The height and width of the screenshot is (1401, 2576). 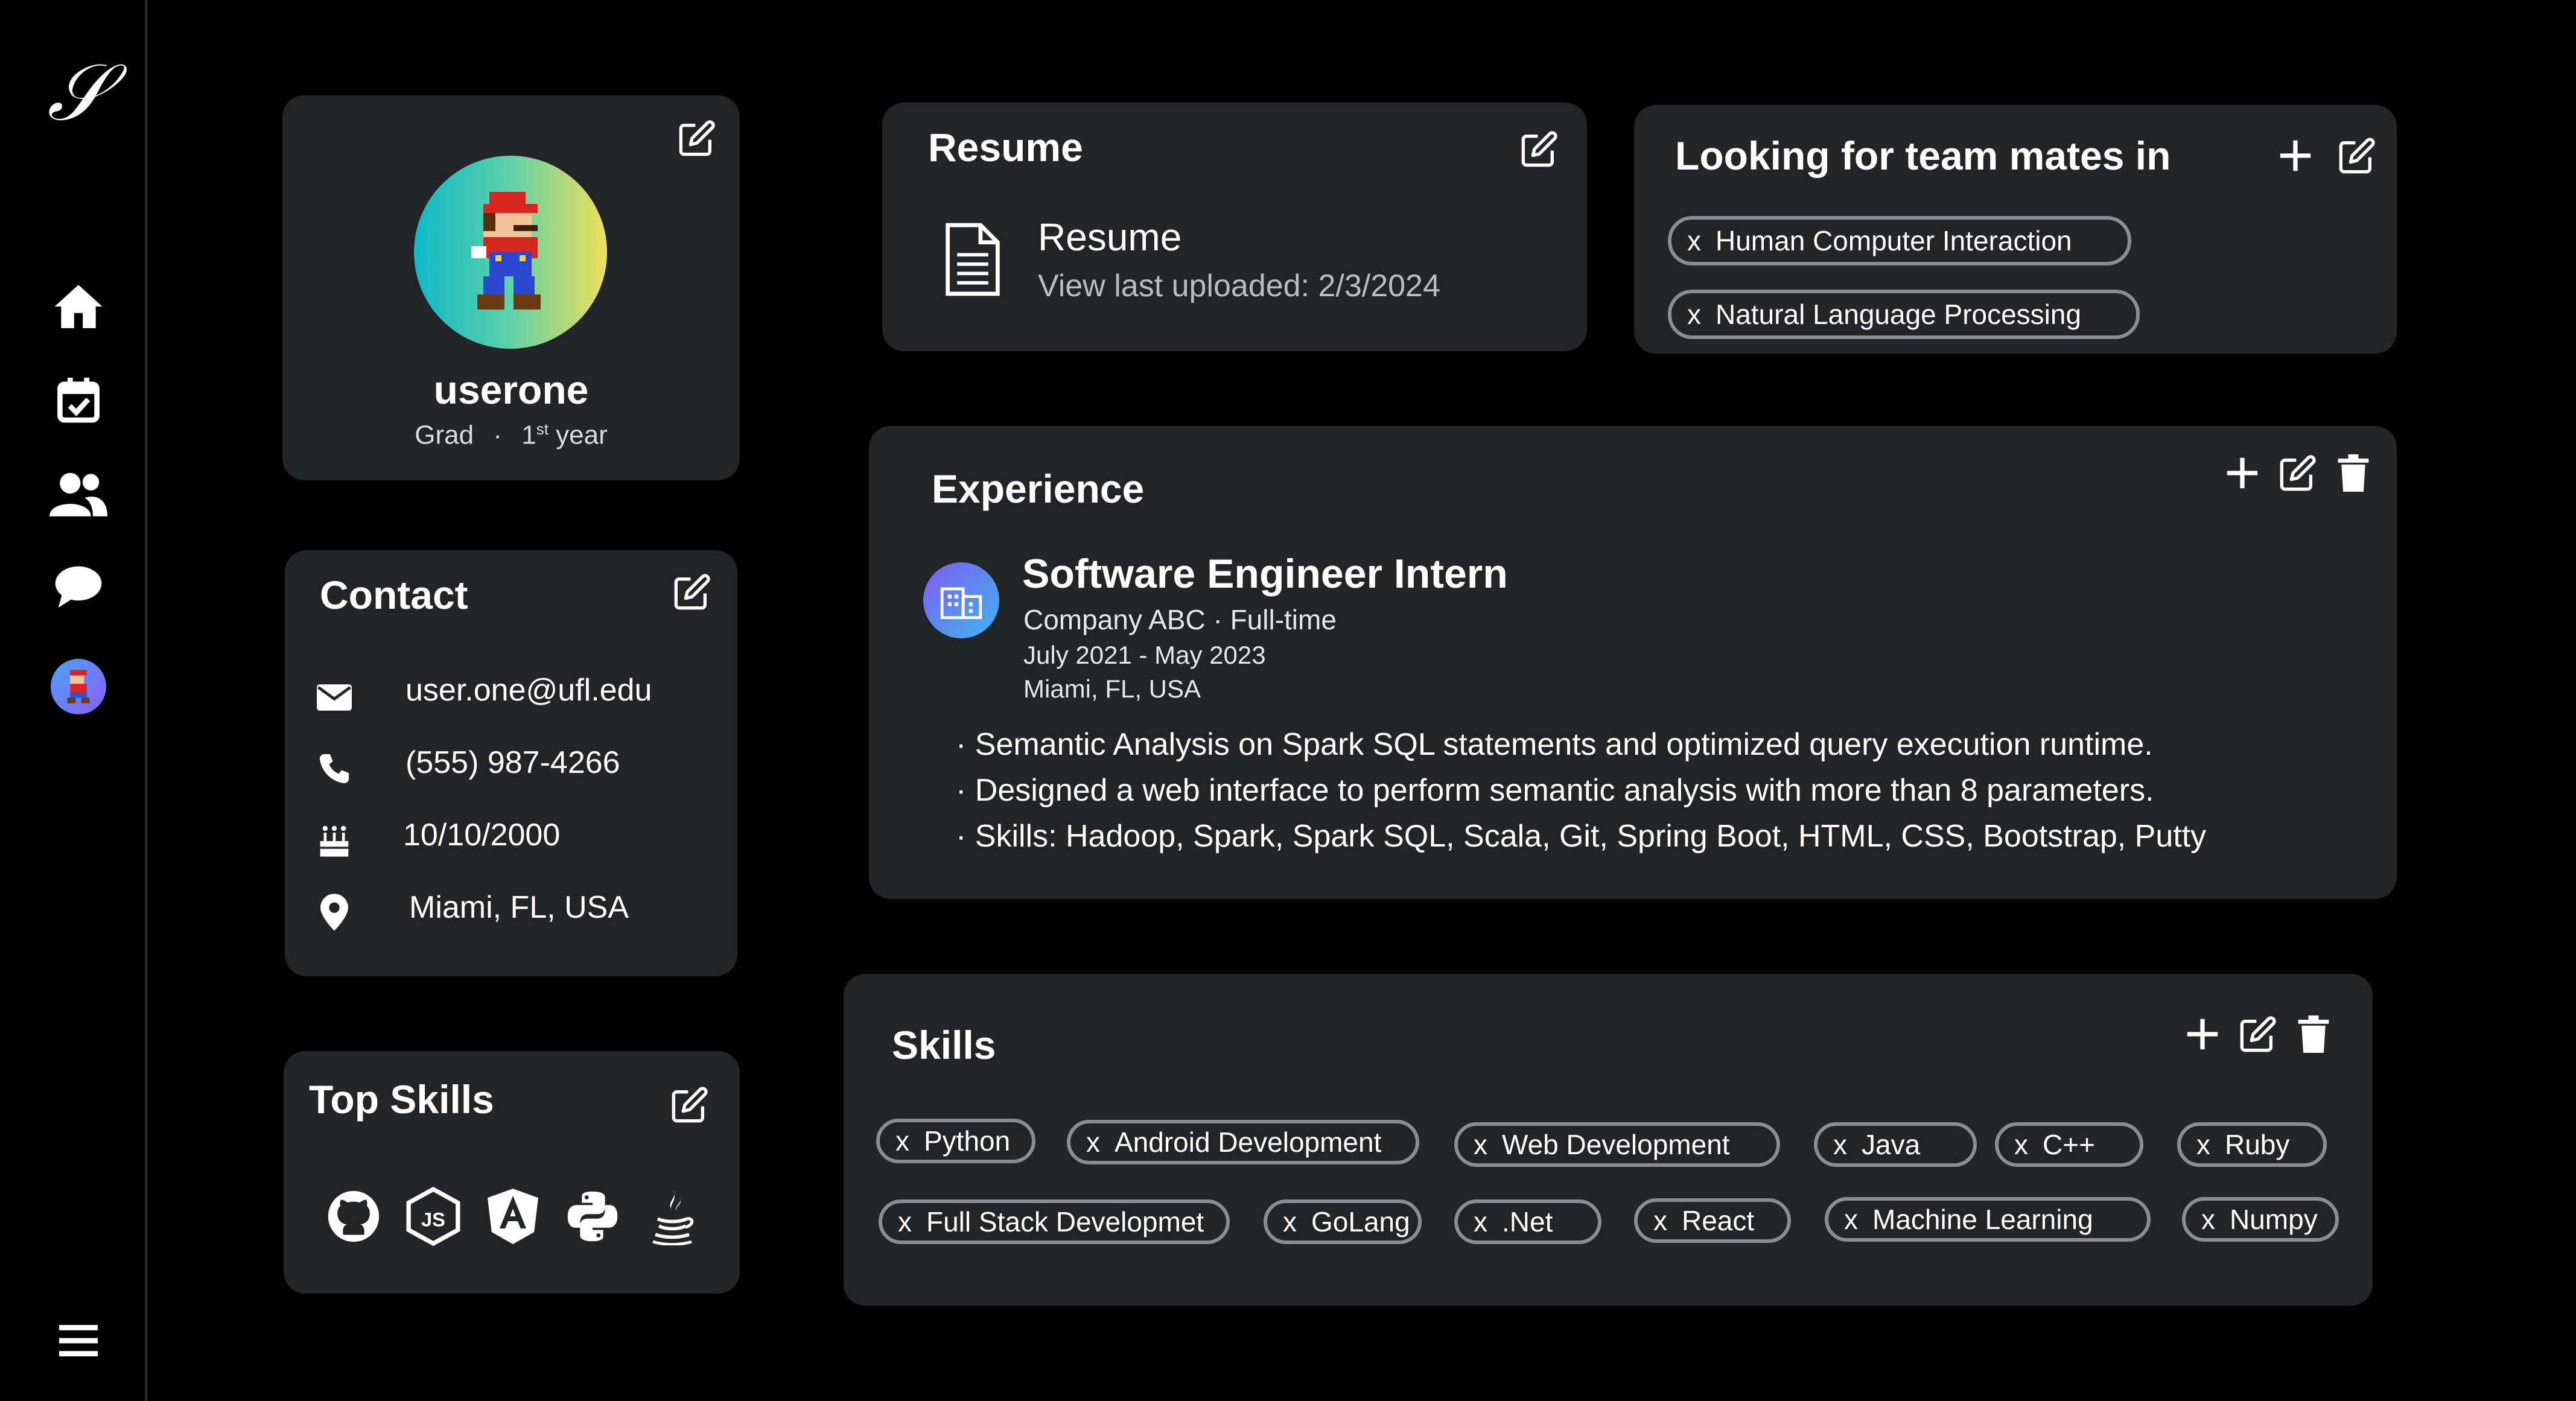 I want to click on skill-chip-label: Full Stack Developmet, so click(x=1065, y=1221).